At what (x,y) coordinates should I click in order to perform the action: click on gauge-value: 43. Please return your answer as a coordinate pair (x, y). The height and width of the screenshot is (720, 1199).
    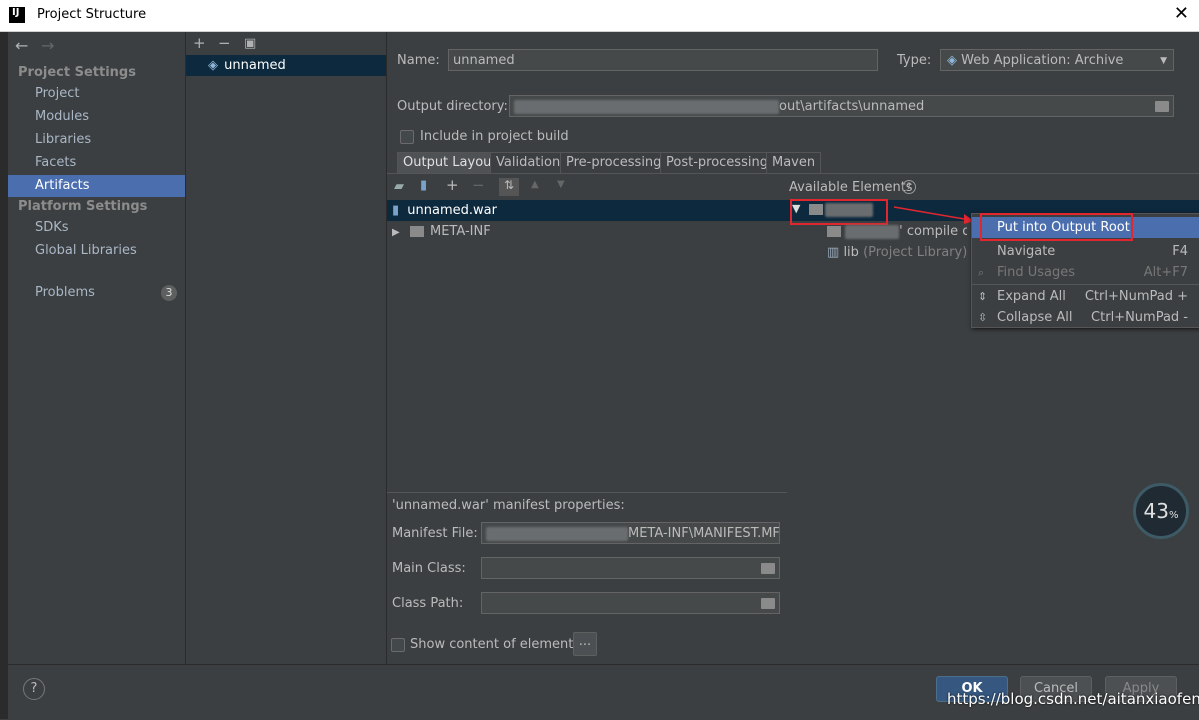
    Looking at the image, I should click on (1156, 511).